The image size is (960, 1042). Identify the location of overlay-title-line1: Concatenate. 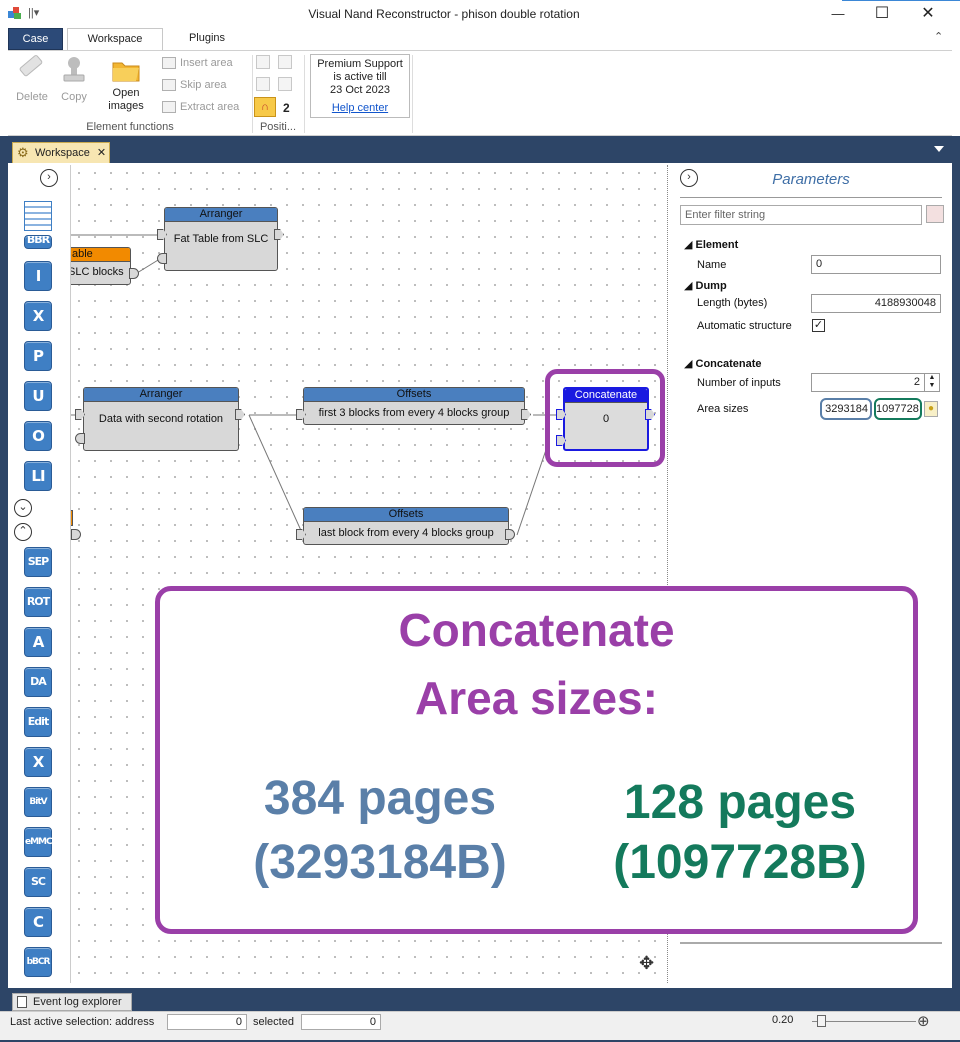
(536, 630).